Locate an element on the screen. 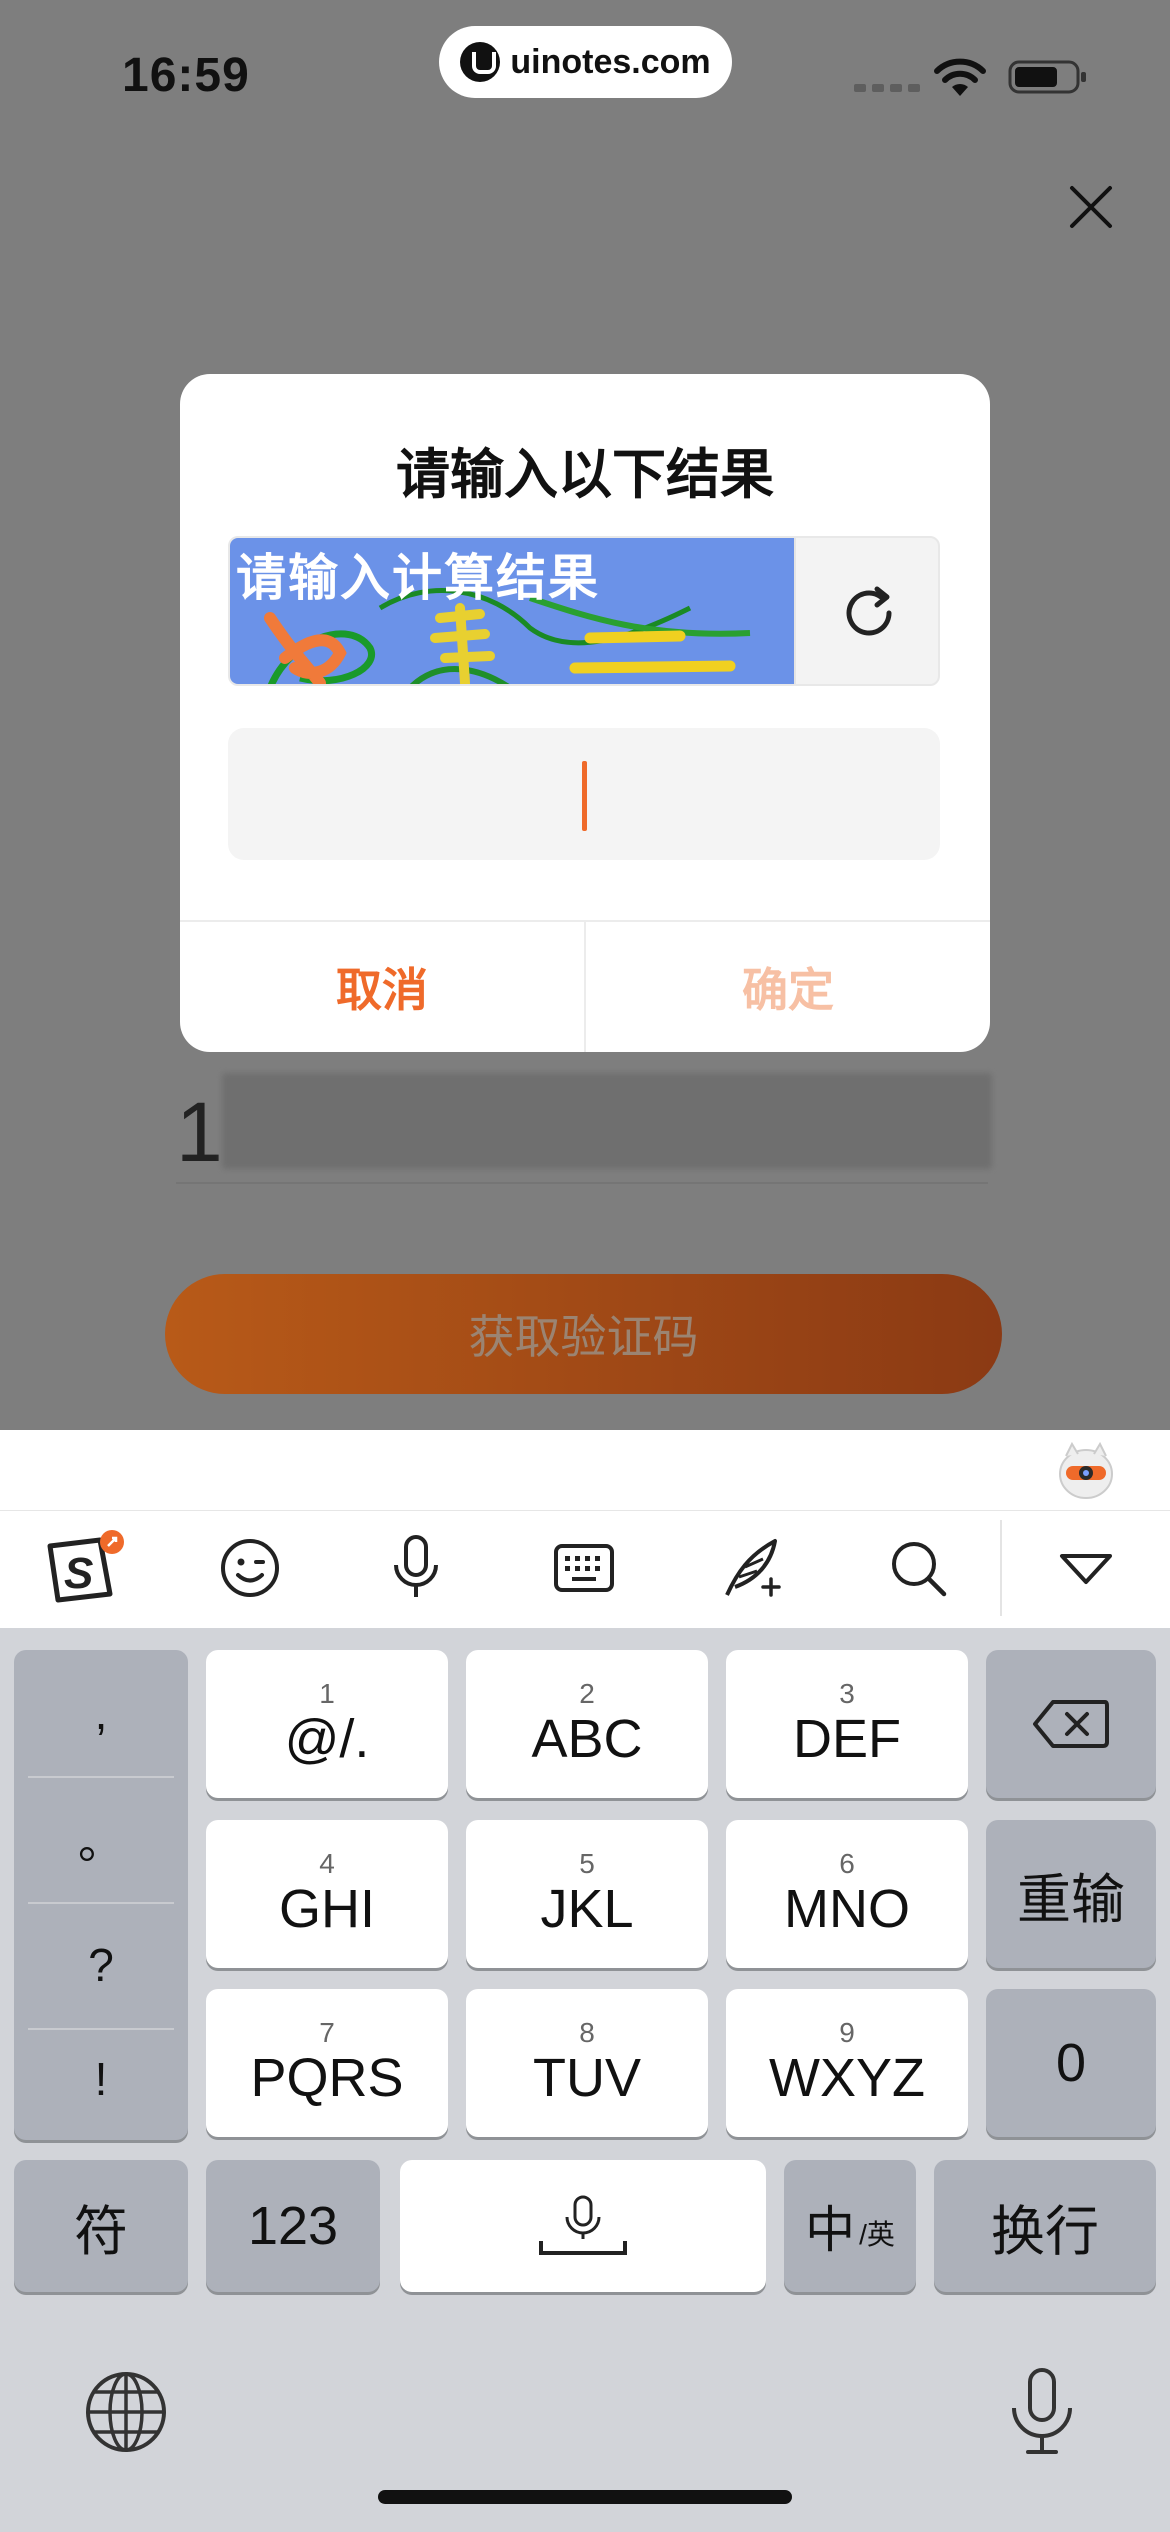  backspace-icon is located at coordinates (1071, 1724).